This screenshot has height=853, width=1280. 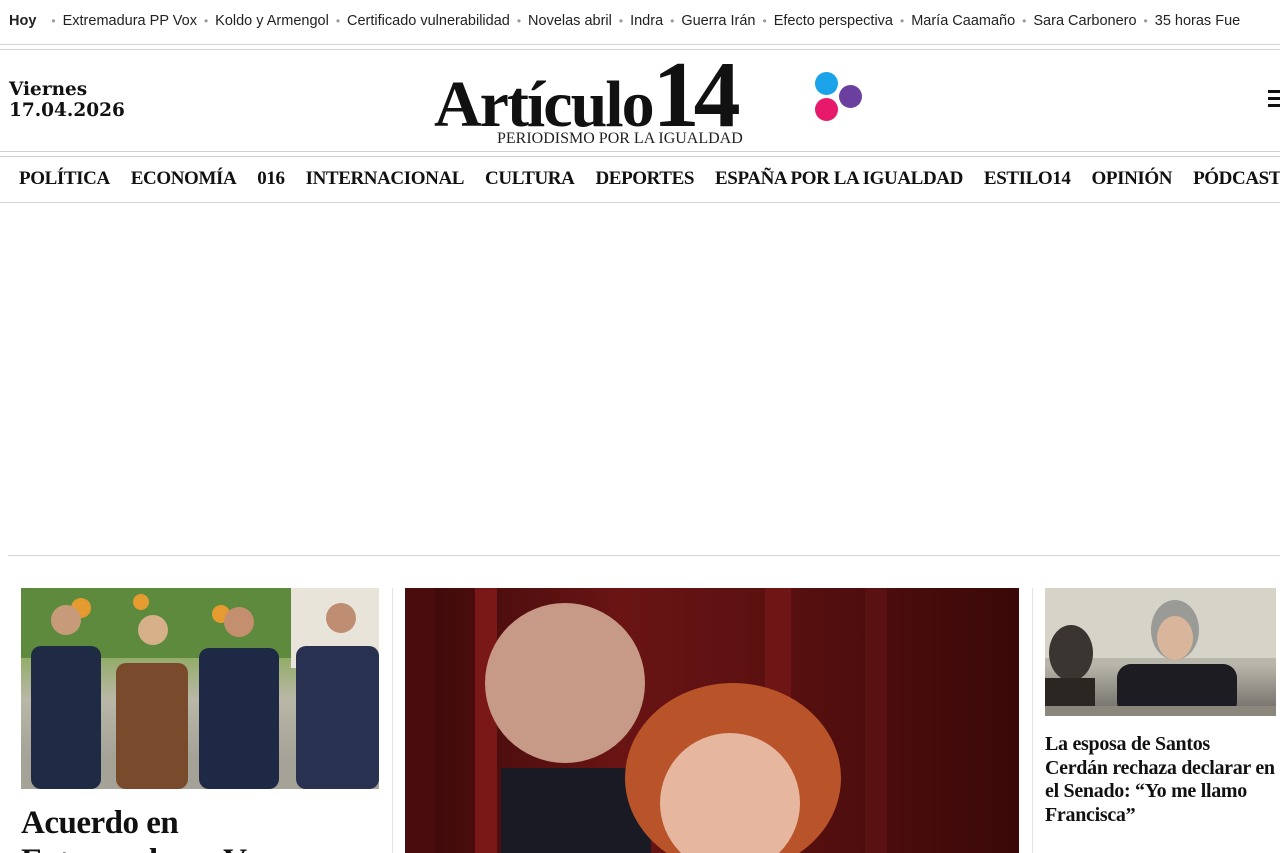 What do you see at coordinates (64, 179) in the screenshot?
I see `nav-item-politica: POLÍTICA` at bounding box center [64, 179].